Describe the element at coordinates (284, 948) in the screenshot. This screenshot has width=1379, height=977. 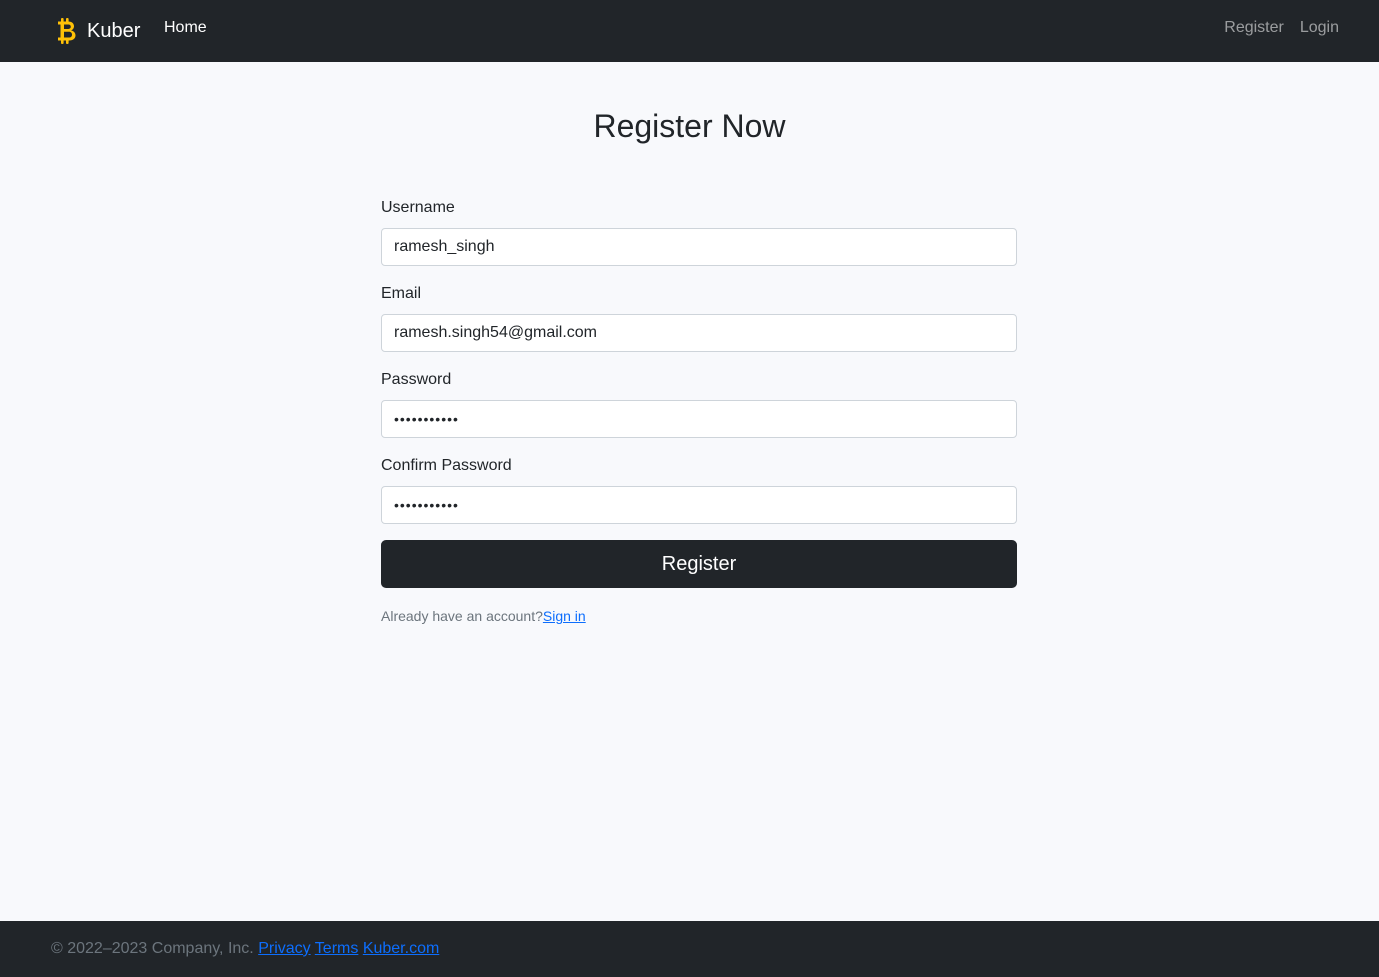
I see `footer-privacy-link: Privacy` at that location.